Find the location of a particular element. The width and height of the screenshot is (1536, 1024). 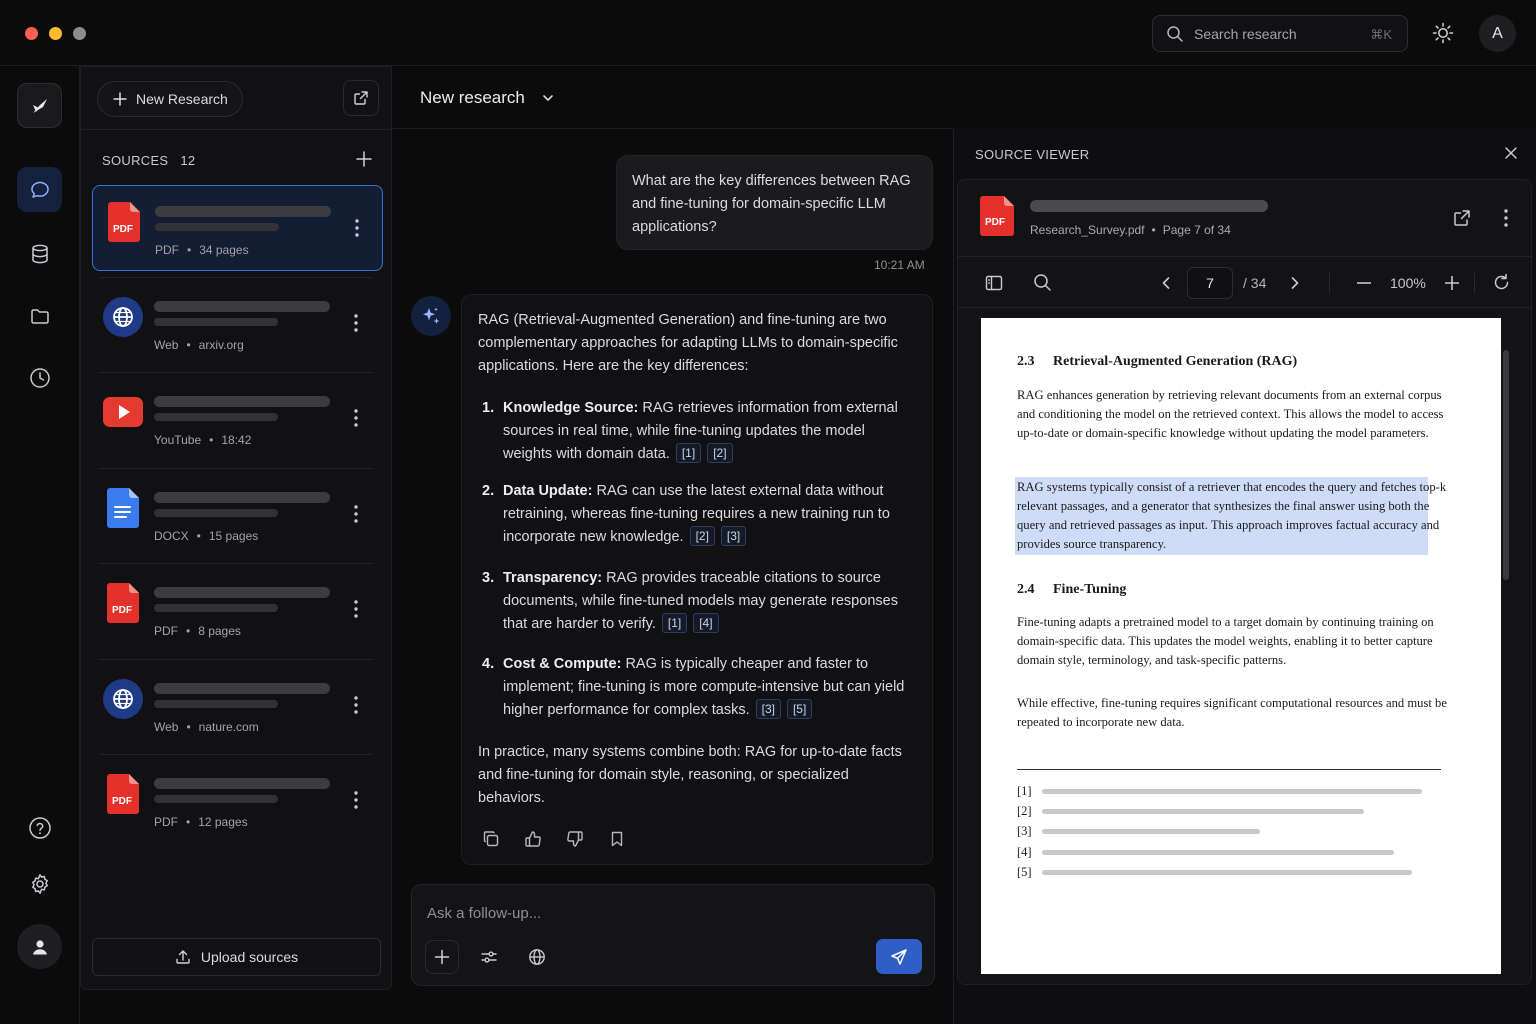

source-card-docx: DOCX • 15 pages is located at coordinates (237, 515).